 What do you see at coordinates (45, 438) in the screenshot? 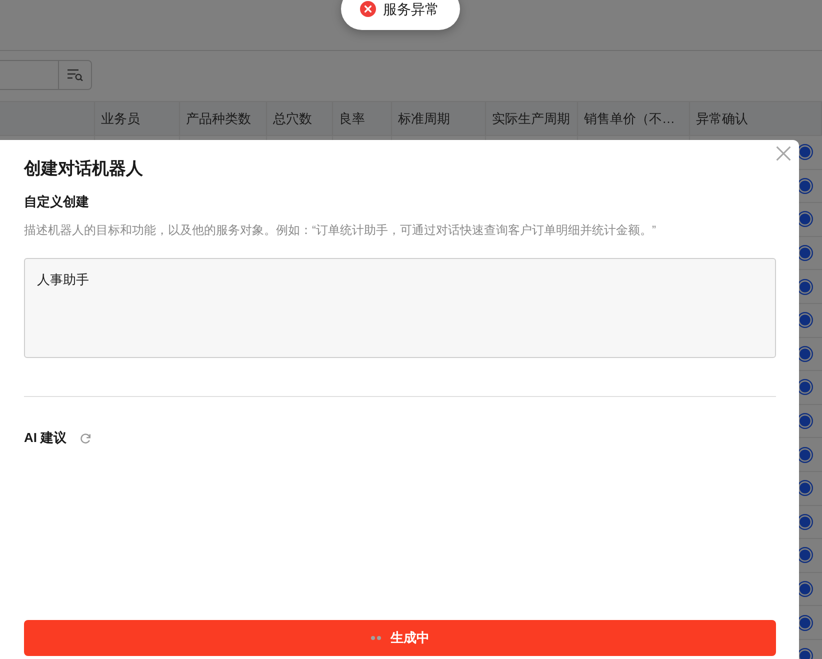
I see `ai-suggestion-title: AI 建议` at bounding box center [45, 438].